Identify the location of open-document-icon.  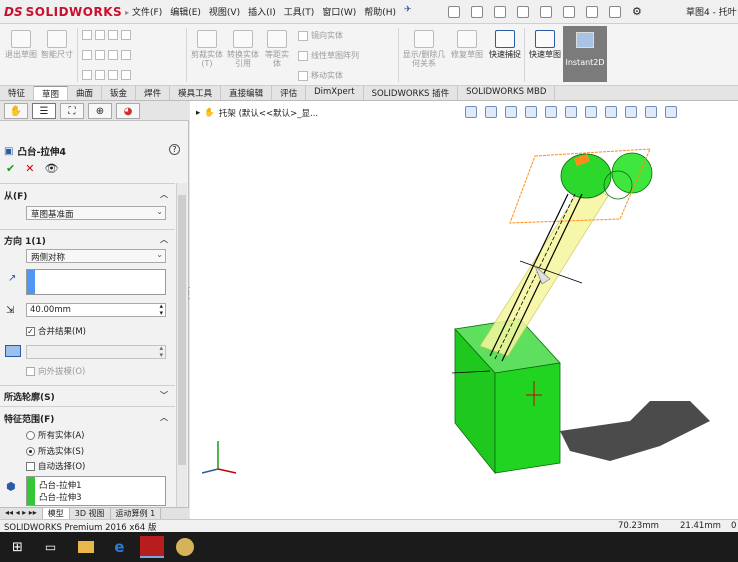
(477, 11).